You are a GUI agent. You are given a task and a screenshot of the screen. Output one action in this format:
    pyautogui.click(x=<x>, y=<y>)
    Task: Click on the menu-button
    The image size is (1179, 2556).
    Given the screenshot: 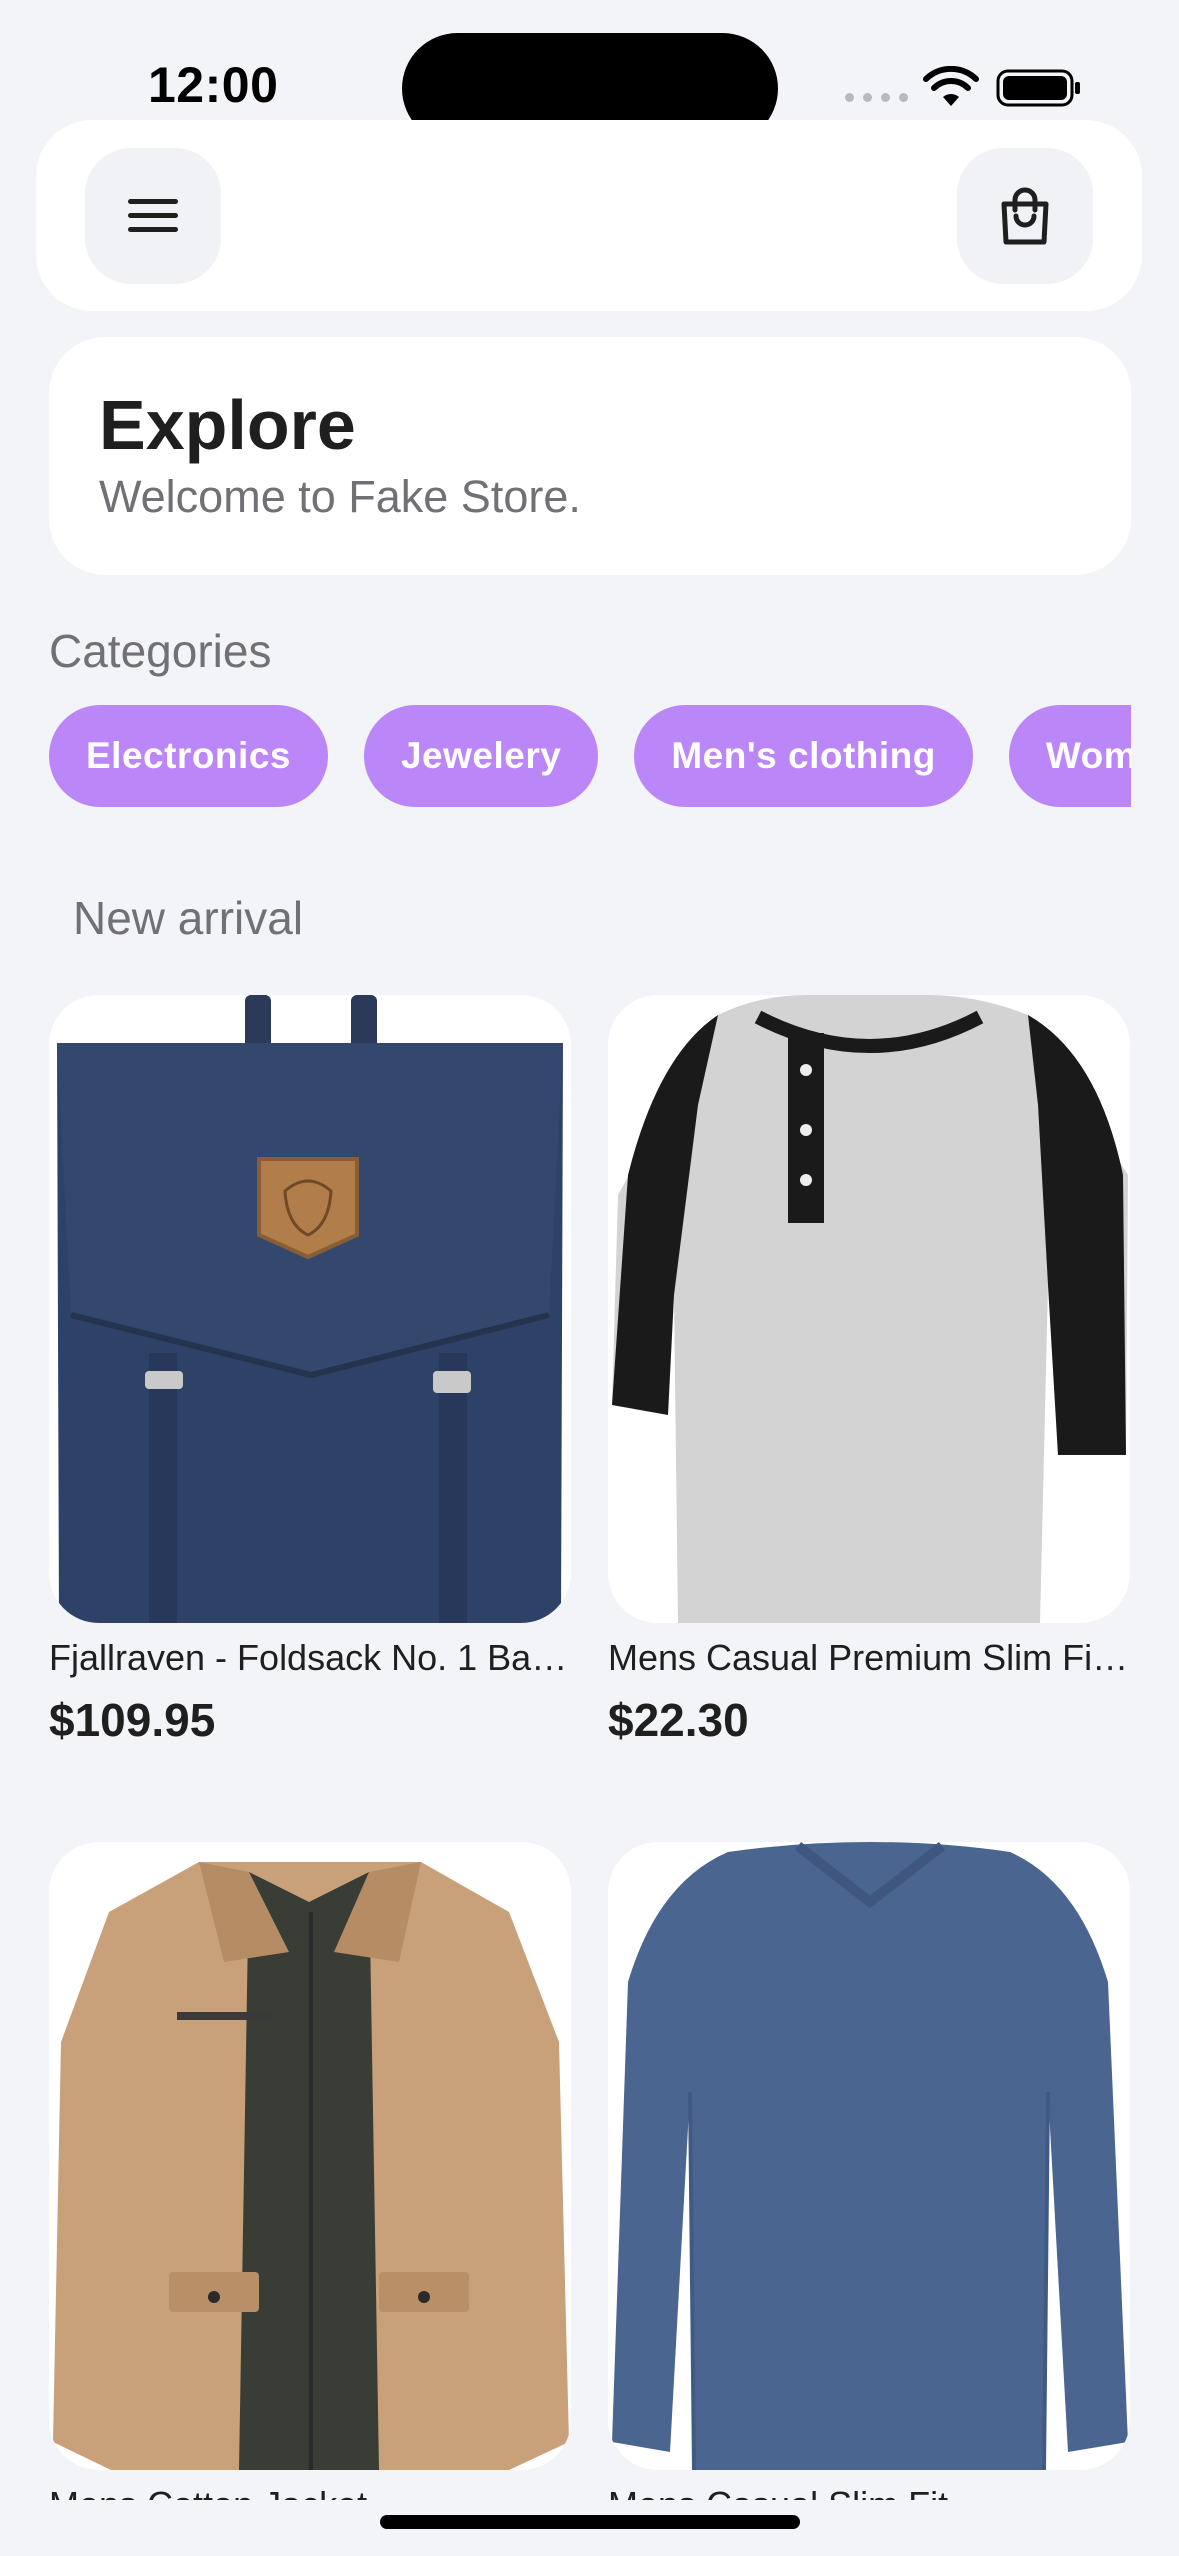 What is the action you would take?
    pyautogui.click(x=153, y=216)
    